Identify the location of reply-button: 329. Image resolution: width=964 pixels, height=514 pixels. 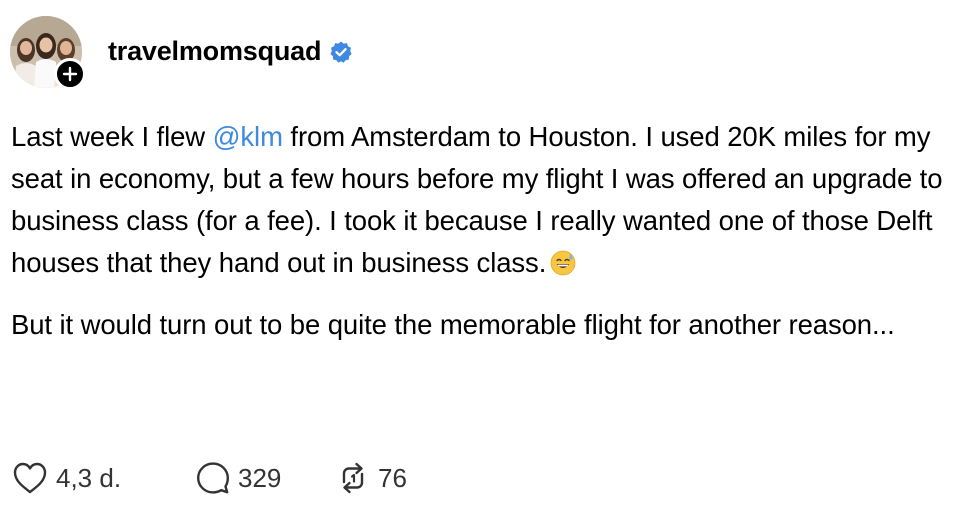
(266, 478).